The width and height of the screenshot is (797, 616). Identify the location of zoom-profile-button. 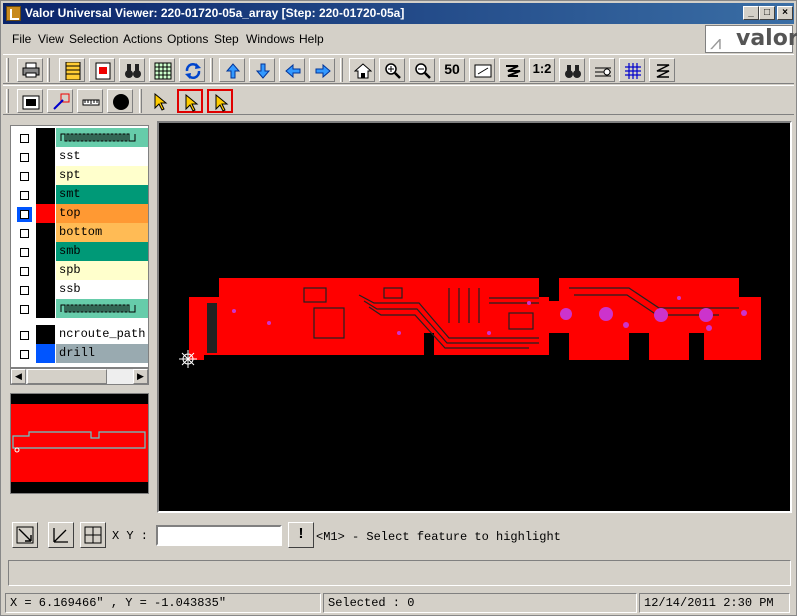
(512, 70).